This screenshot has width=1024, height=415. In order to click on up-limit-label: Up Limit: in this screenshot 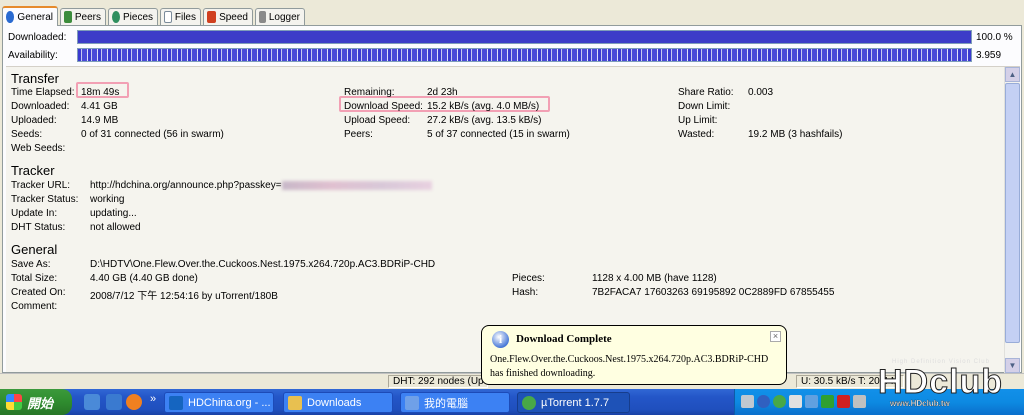, I will do `click(698, 120)`.